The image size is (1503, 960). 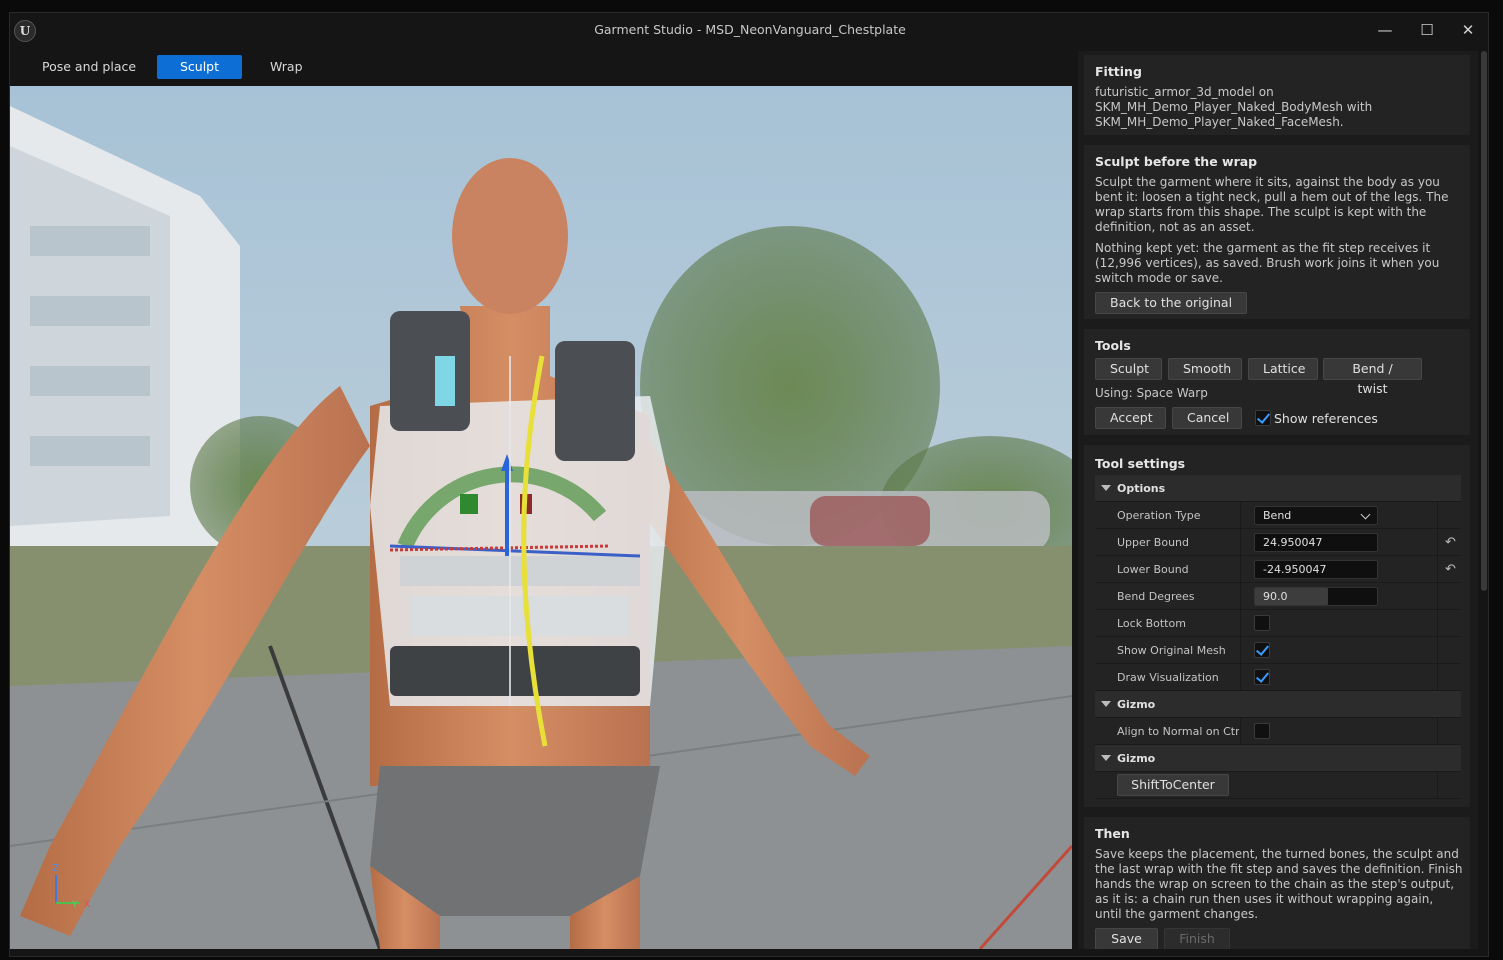 I want to click on smooth-tool-button: Smooth, so click(x=1205, y=369).